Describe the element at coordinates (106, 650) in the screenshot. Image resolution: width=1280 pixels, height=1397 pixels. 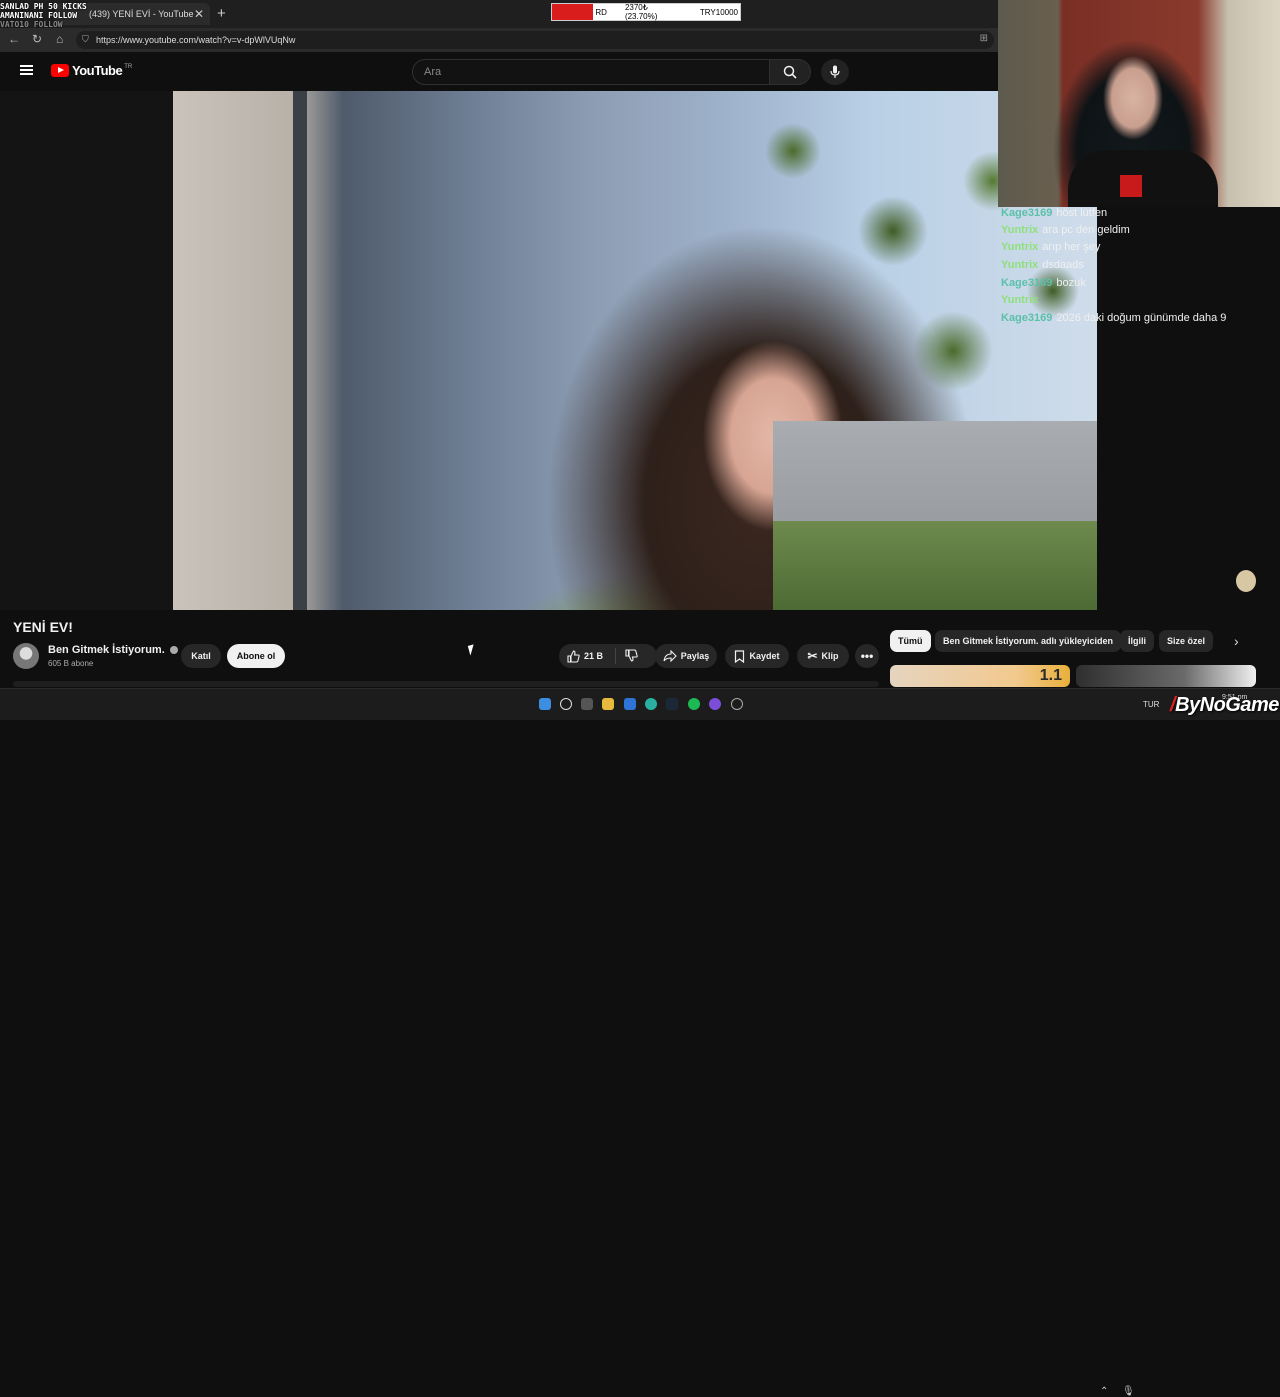
I see `channel-name: Ben Gitmek İstiyorum.` at that location.